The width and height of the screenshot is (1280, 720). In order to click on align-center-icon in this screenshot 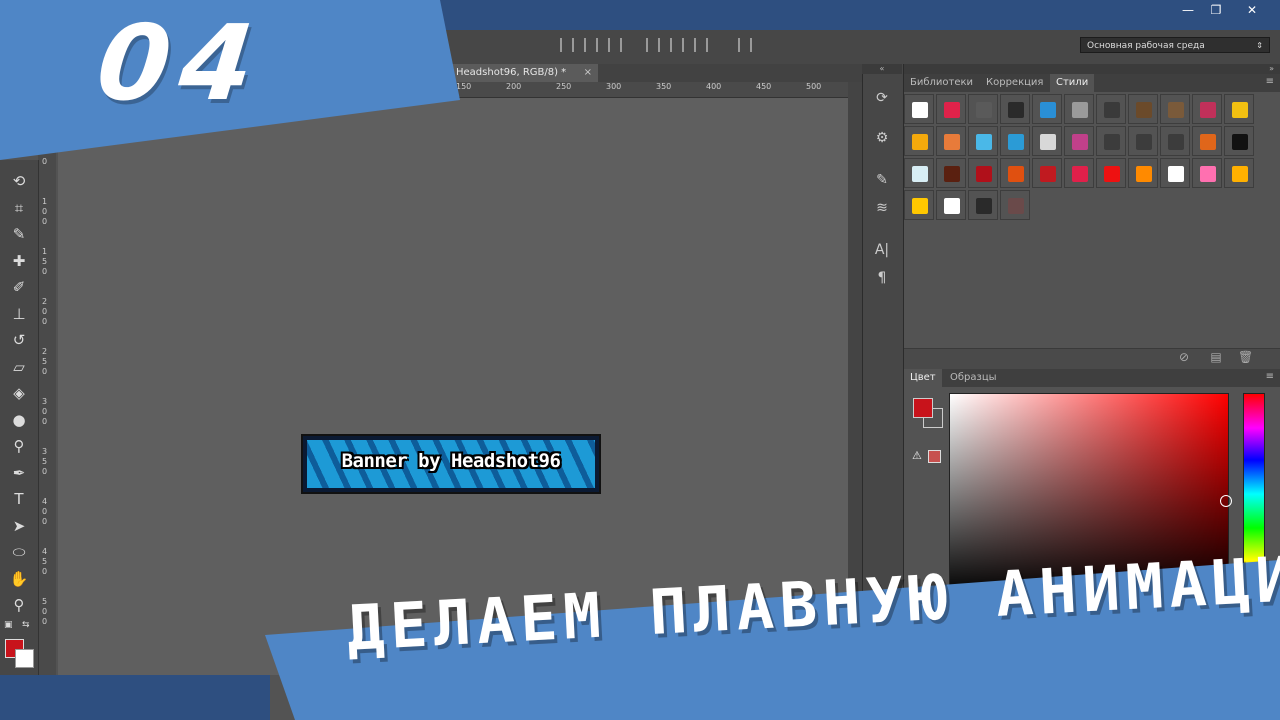, I will do `click(677, 45)`.